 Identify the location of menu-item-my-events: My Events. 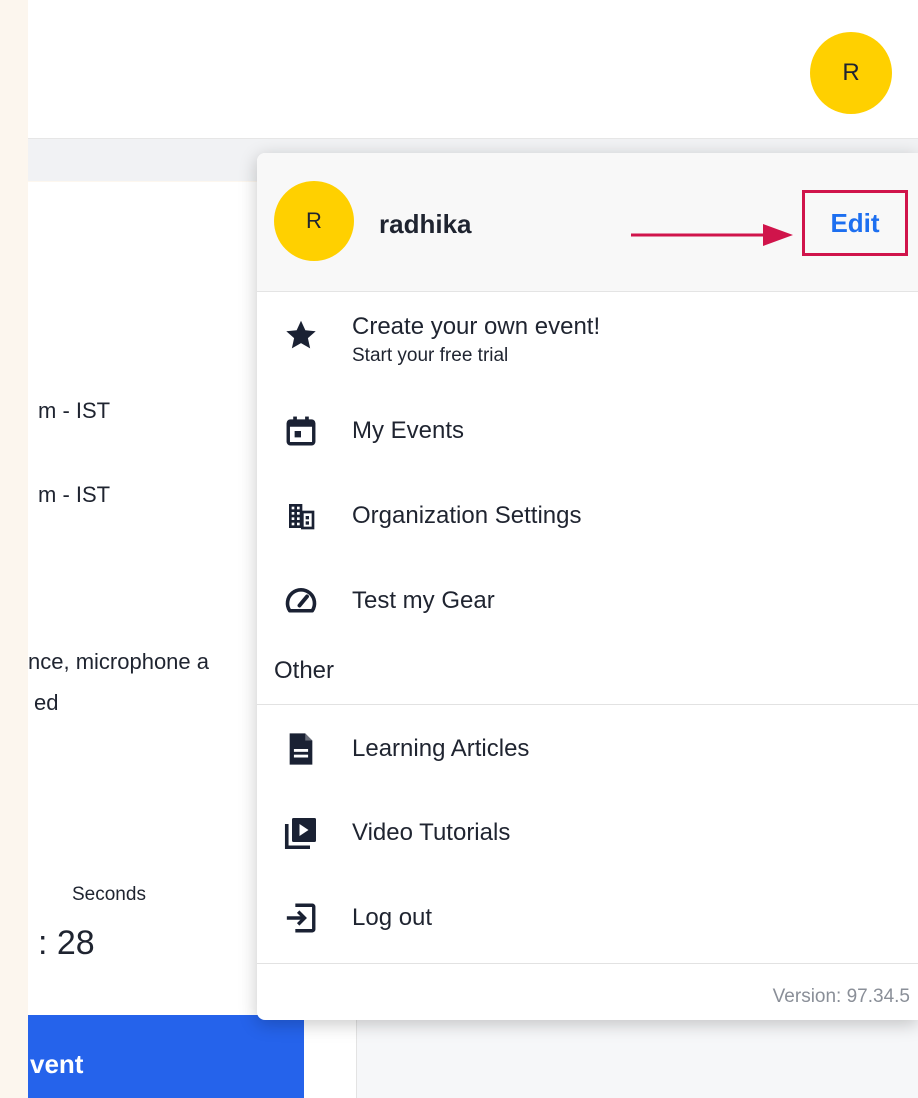
(587, 431).